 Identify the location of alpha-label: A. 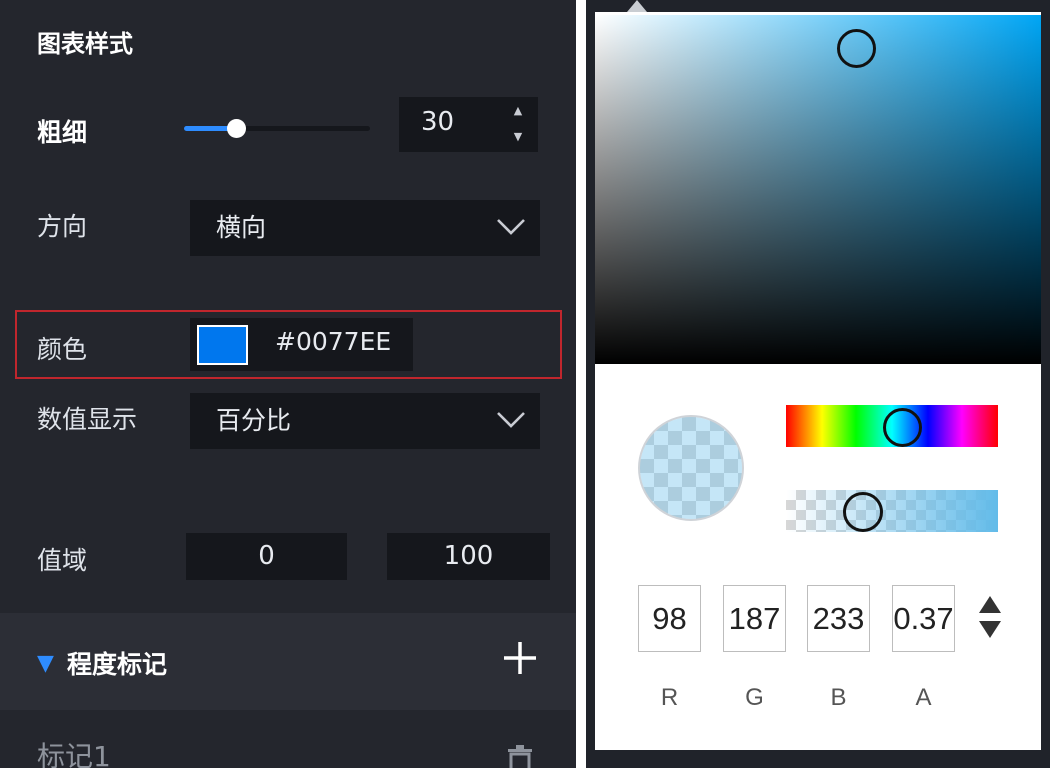
(923, 697).